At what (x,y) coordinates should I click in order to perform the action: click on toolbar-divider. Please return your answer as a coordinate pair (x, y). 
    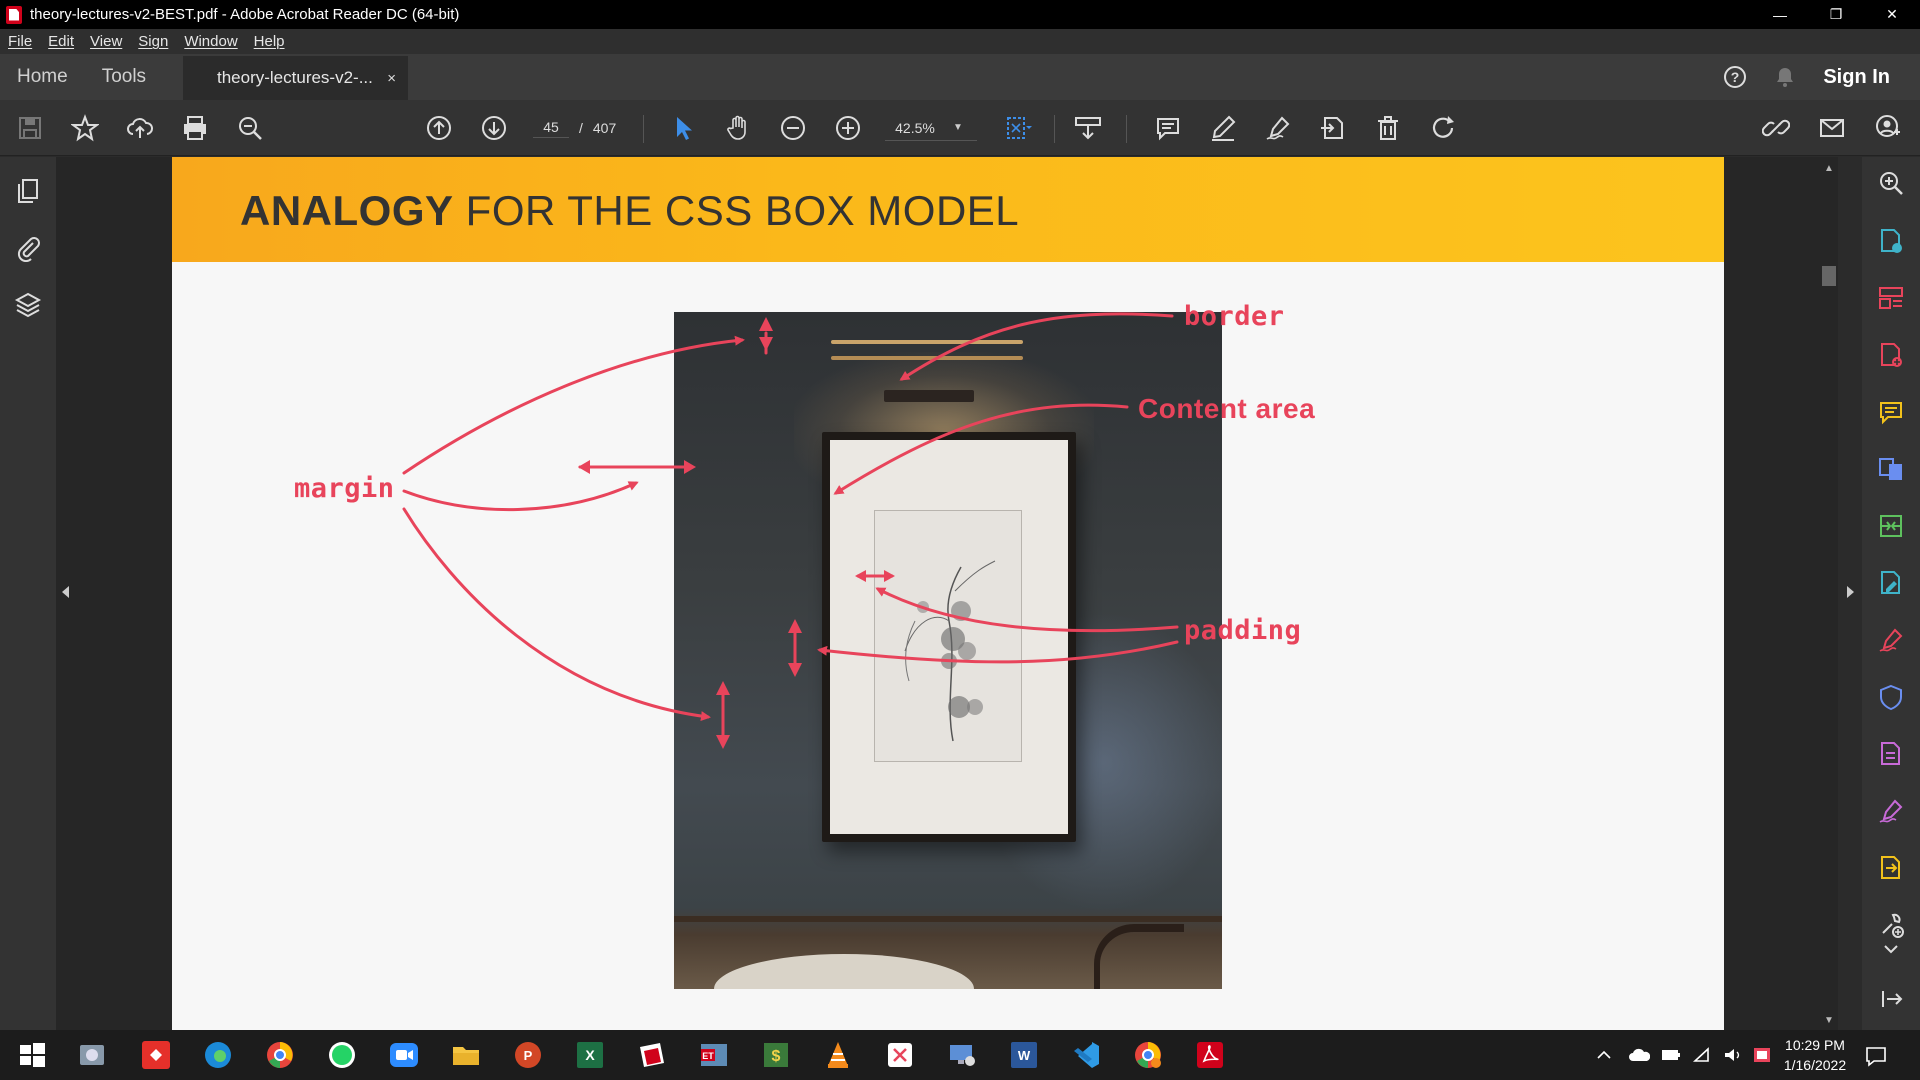
    Looking at the image, I should click on (1054, 129).